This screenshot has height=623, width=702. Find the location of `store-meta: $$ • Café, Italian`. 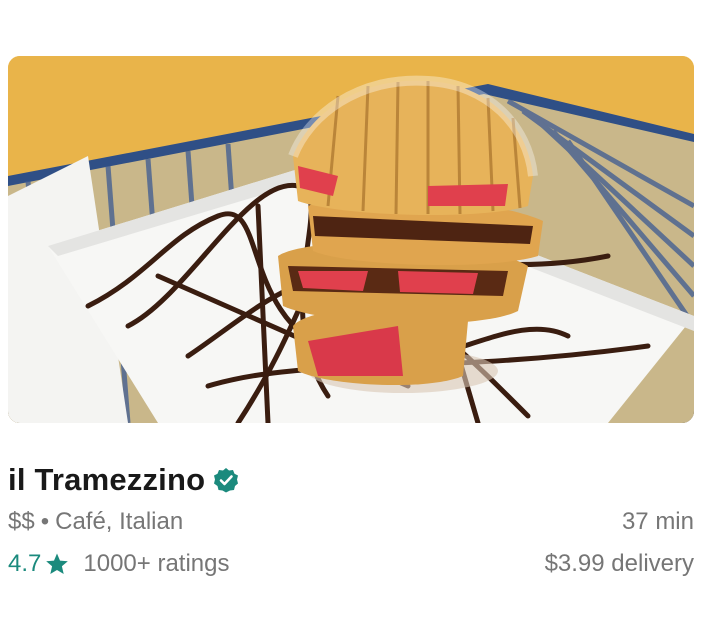

store-meta: $$ • Café, Italian is located at coordinates (95, 522).